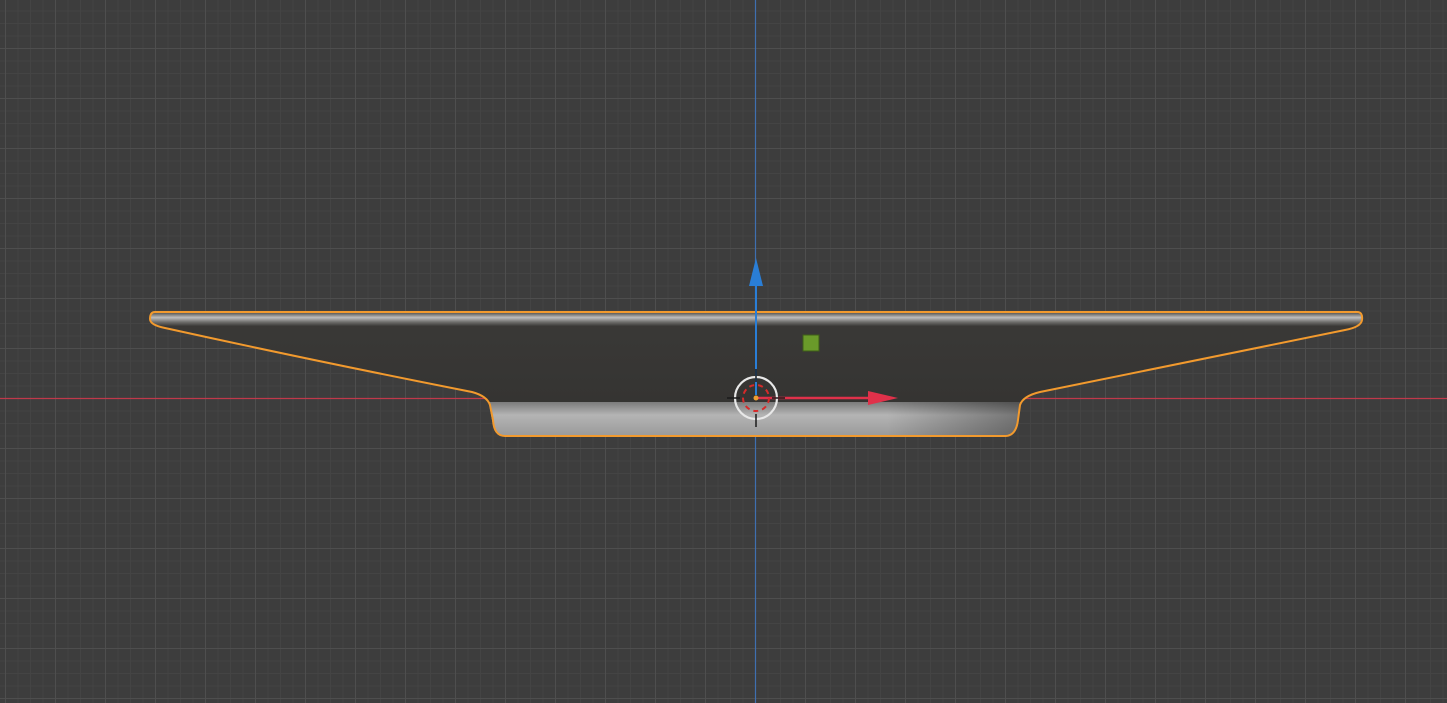 This screenshot has width=1447, height=703. What do you see at coordinates (756, 272) in the screenshot?
I see `gizmo-z-arrow-icon` at bounding box center [756, 272].